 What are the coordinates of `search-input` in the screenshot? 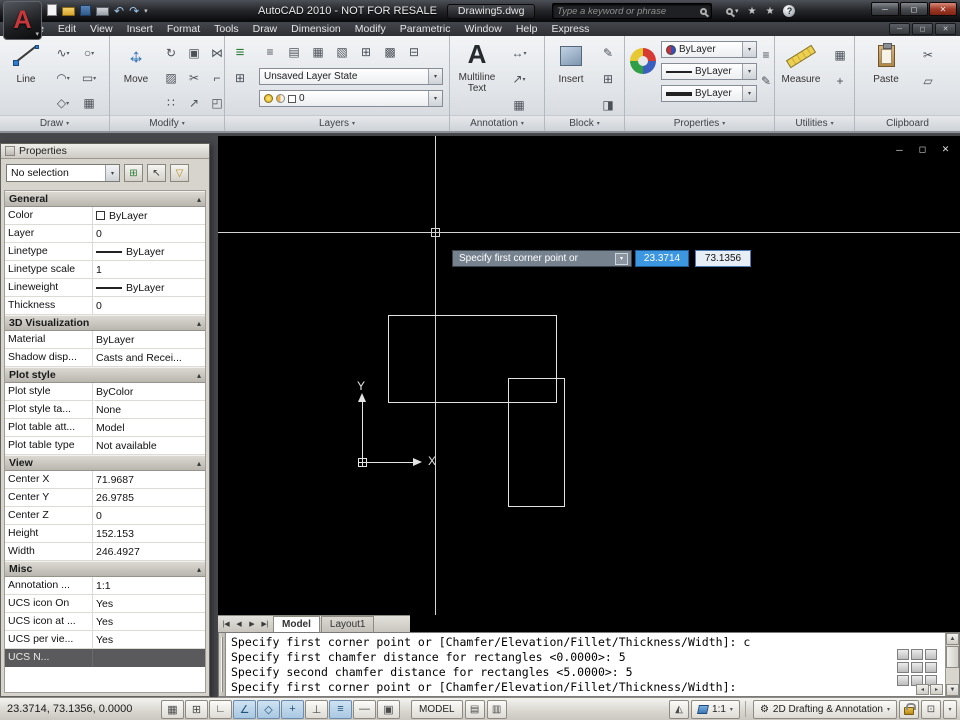 It's located at (628, 11).